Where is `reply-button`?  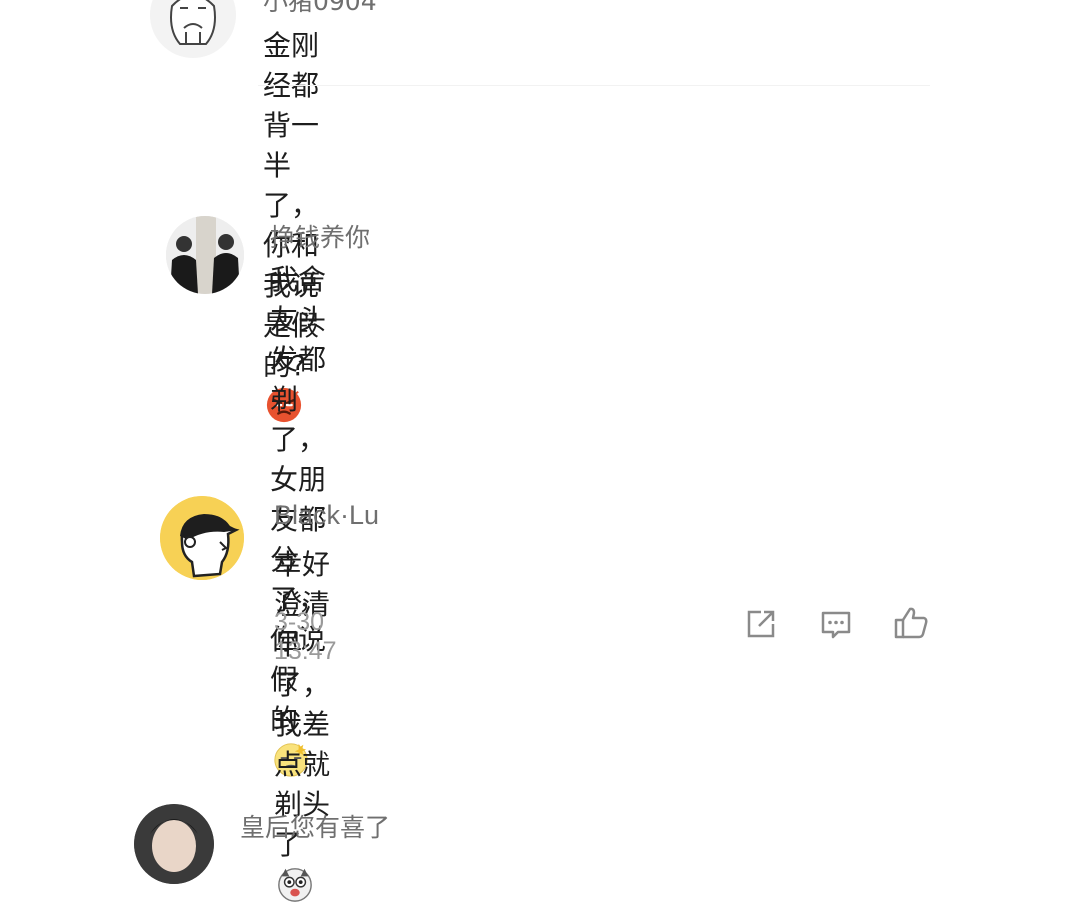 reply-button is located at coordinates (836, 624).